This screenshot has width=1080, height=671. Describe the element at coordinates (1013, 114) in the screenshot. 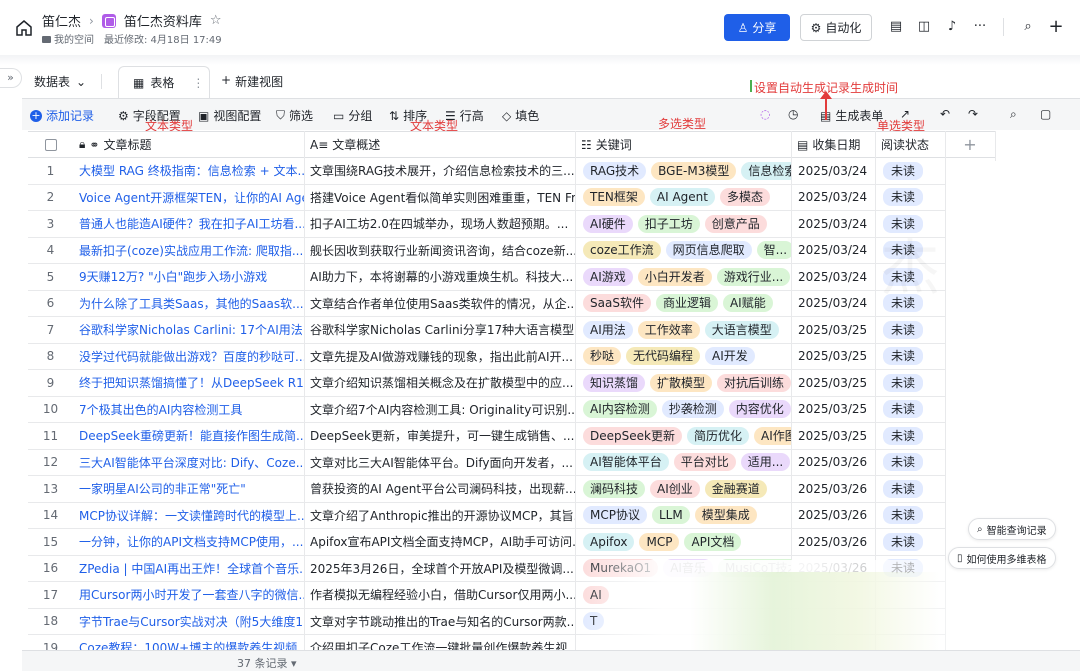

I see `search-records-icon: ⌕` at that location.